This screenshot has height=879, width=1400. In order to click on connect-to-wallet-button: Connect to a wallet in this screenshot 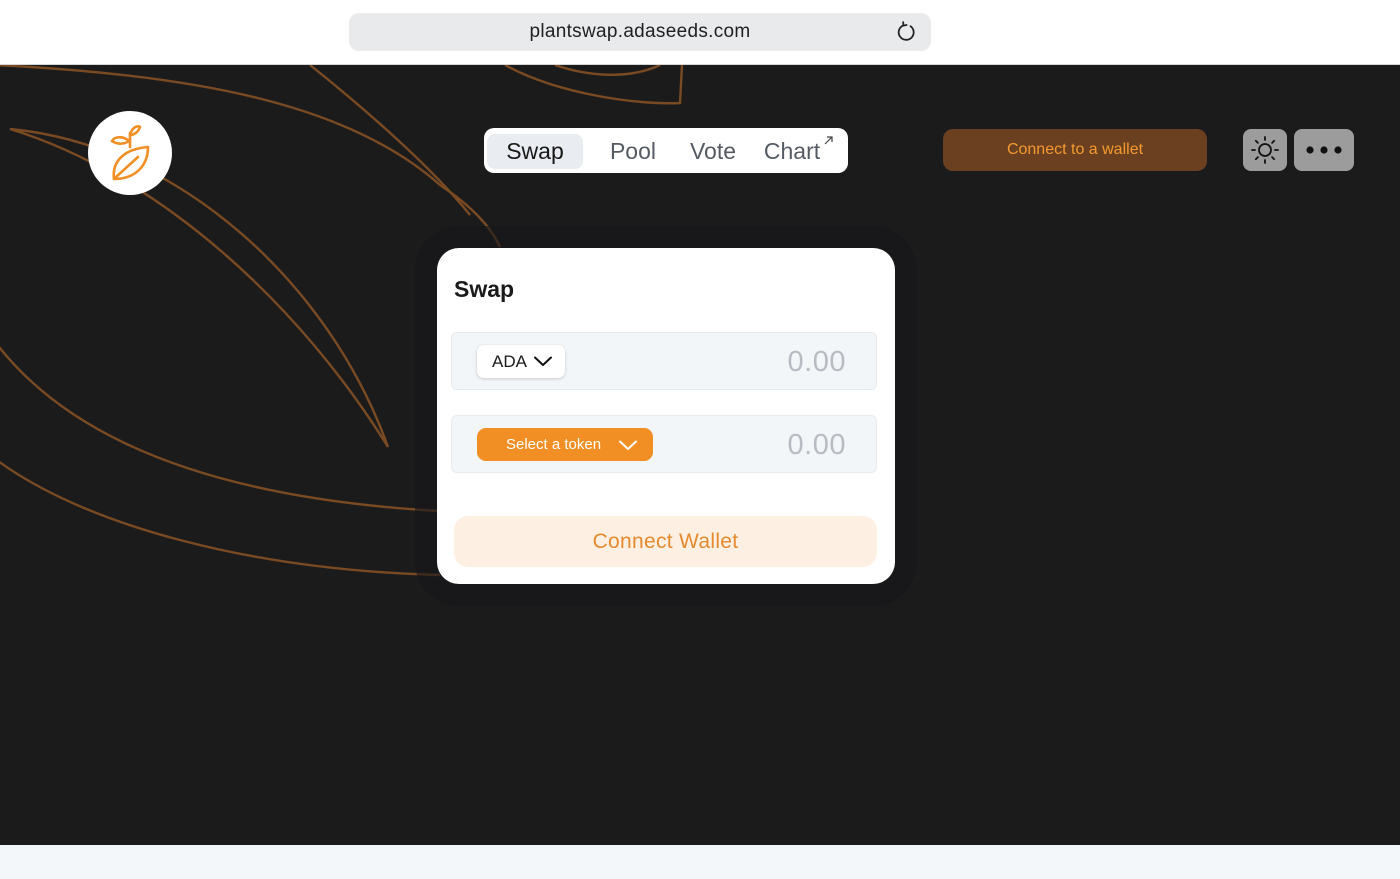, I will do `click(1075, 150)`.